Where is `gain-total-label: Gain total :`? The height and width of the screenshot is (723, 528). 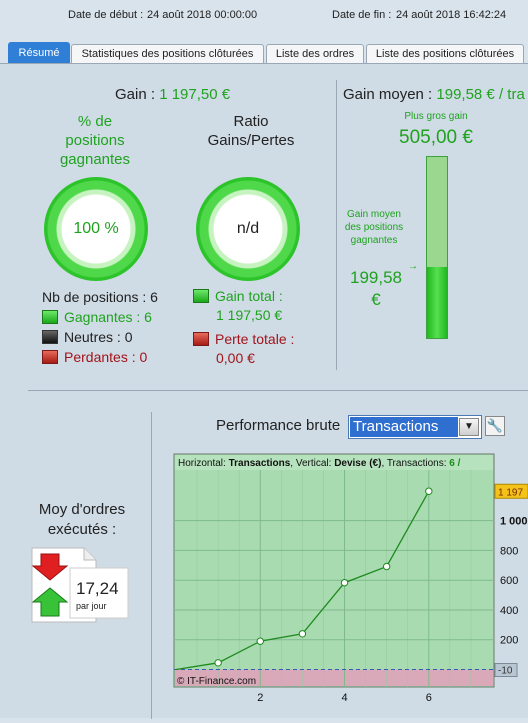
gain-total-label: Gain total : is located at coordinates (249, 296).